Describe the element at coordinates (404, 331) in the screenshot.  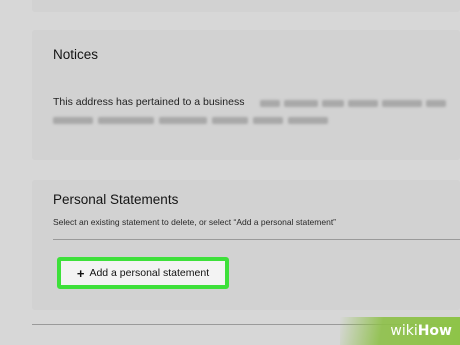
I see `watermark-wiki: wiki` at that location.